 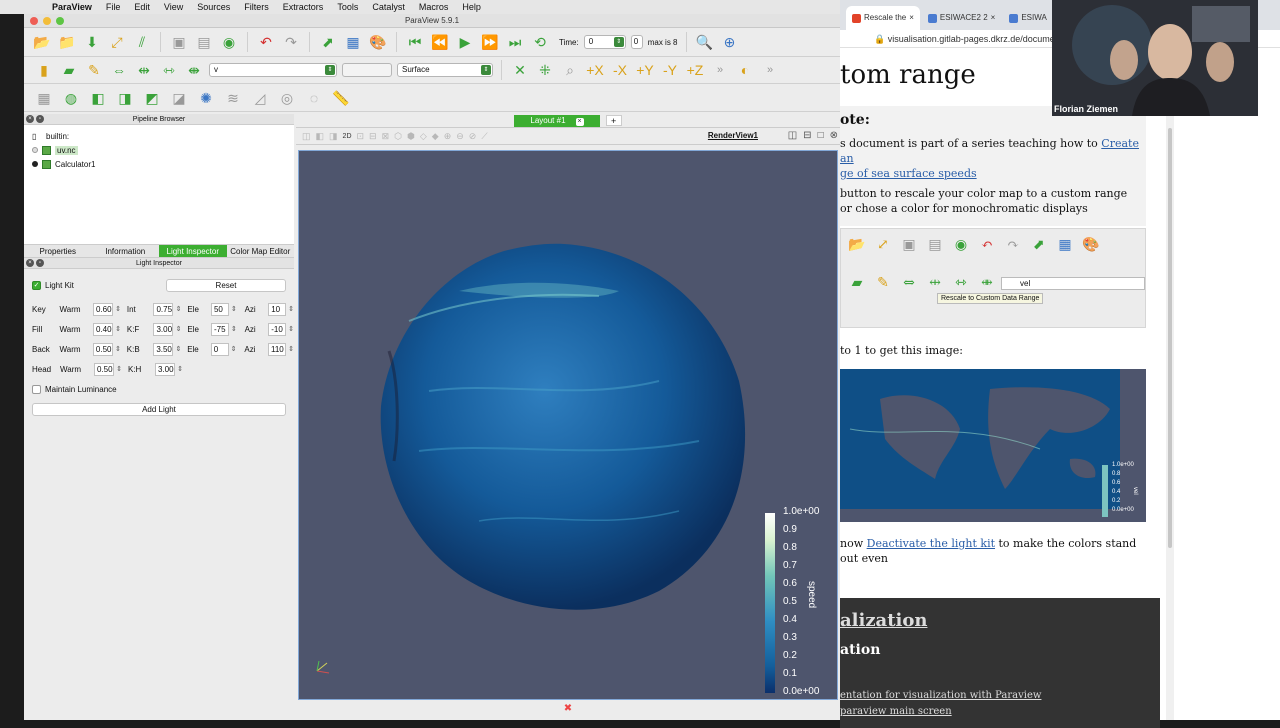 What do you see at coordinates (705, 42) in the screenshot?
I see `find-data-icon: 🔍` at bounding box center [705, 42].